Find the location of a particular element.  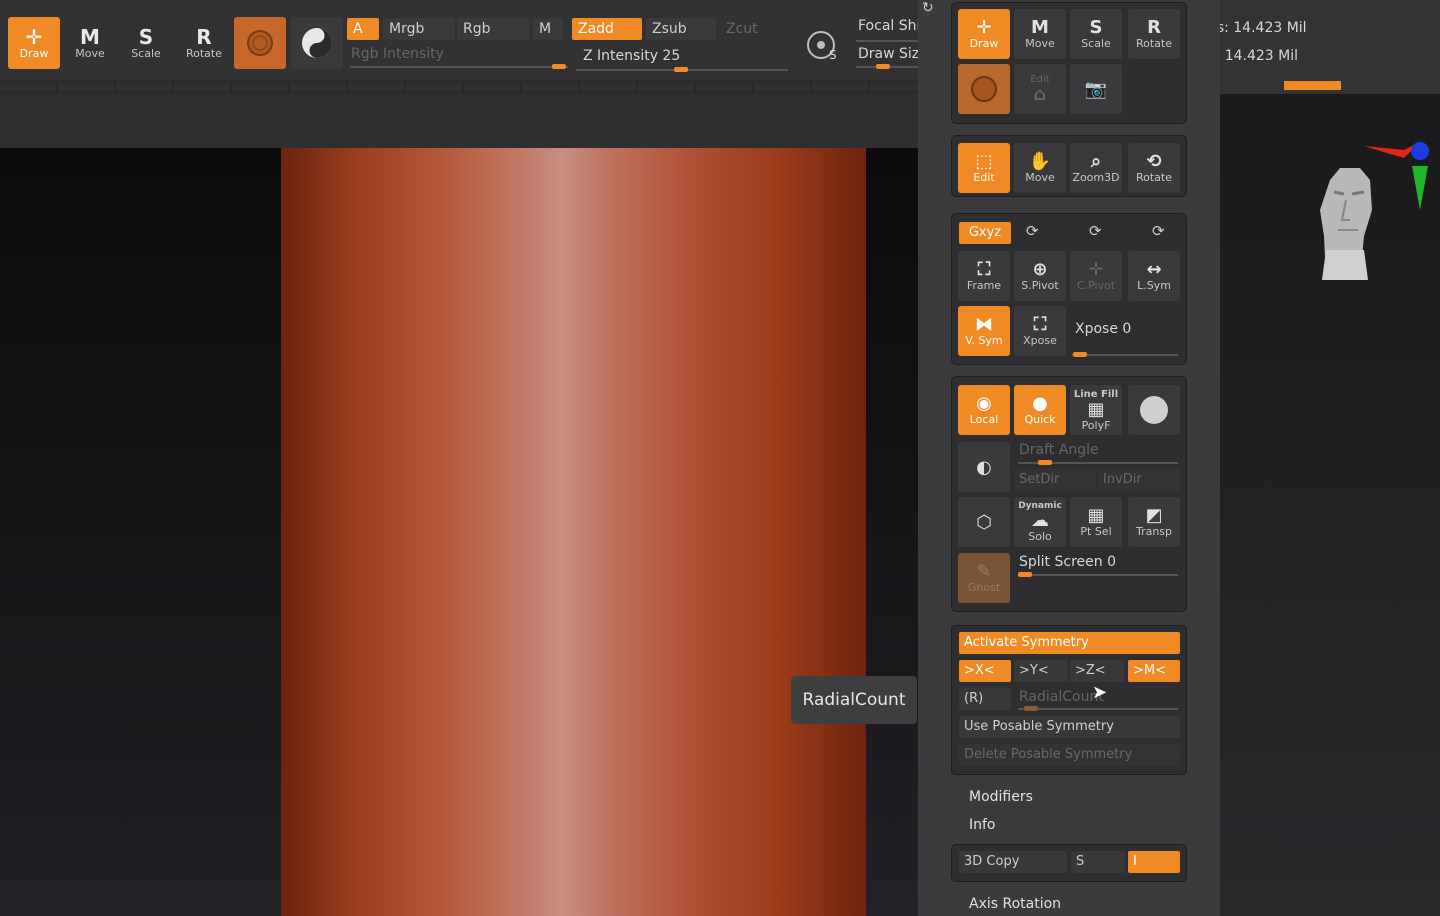

rotate-button: R Rotate is located at coordinates (204, 43).